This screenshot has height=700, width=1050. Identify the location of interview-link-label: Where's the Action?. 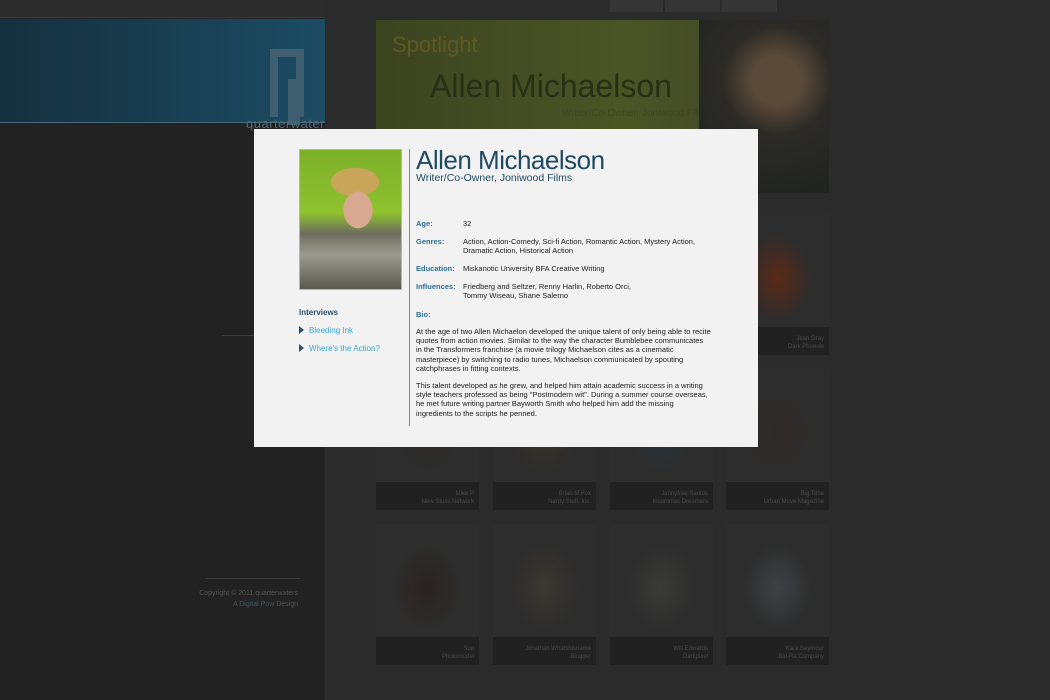
(344, 348).